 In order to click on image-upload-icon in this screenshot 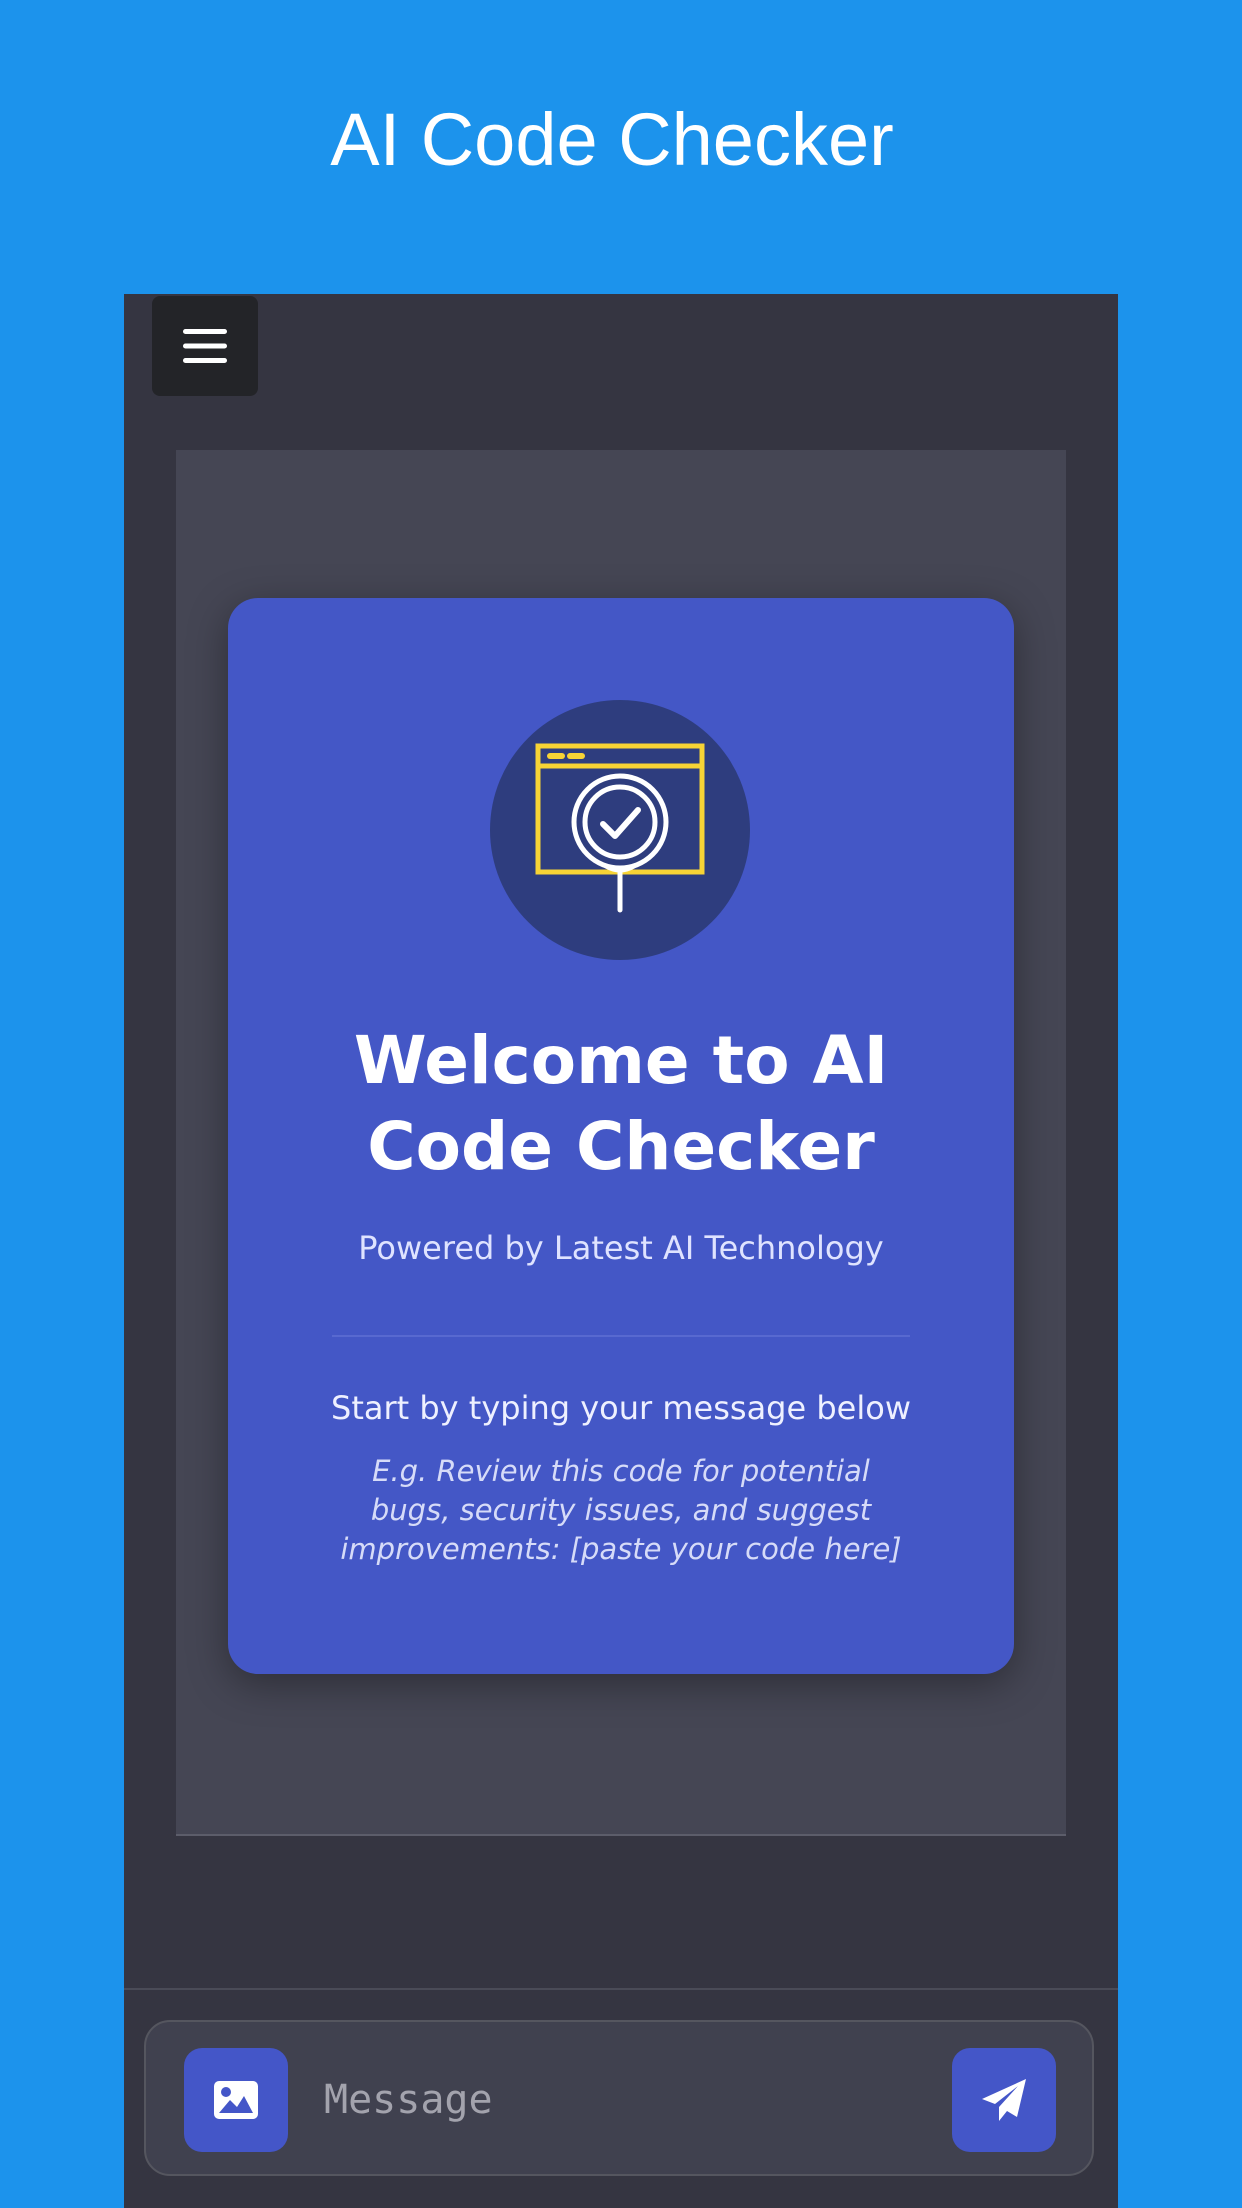, I will do `click(236, 2100)`.